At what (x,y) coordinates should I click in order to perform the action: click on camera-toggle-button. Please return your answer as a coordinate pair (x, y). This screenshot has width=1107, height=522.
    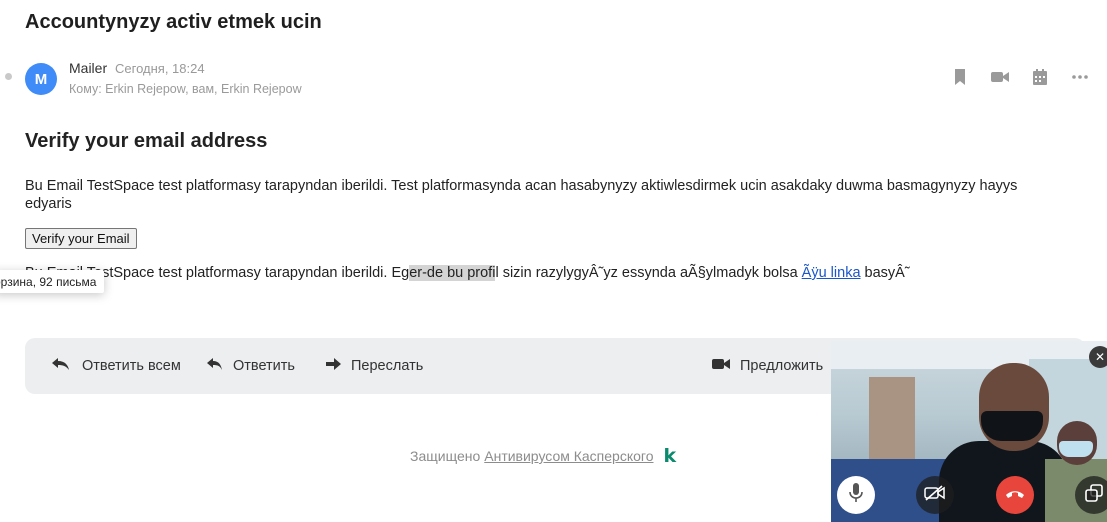
    Looking at the image, I should click on (935, 495).